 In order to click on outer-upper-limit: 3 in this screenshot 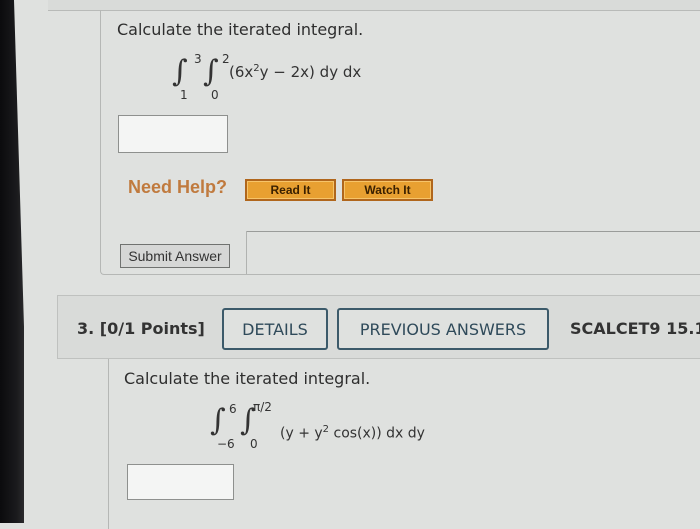, I will do `click(198, 59)`.